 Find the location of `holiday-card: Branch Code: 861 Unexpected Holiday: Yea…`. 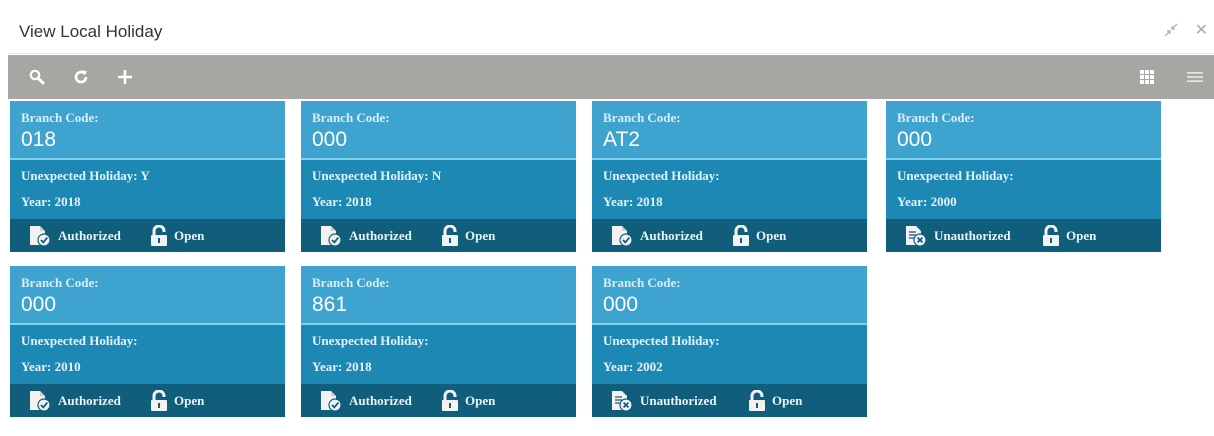

holiday-card: Branch Code: 861 Unexpected Holiday: Yea… is located at coordinates (438, 341).